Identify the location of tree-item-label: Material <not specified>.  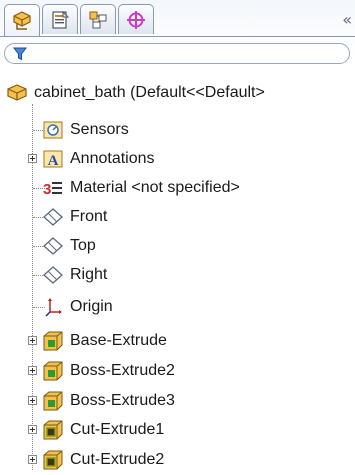
(155, 187).